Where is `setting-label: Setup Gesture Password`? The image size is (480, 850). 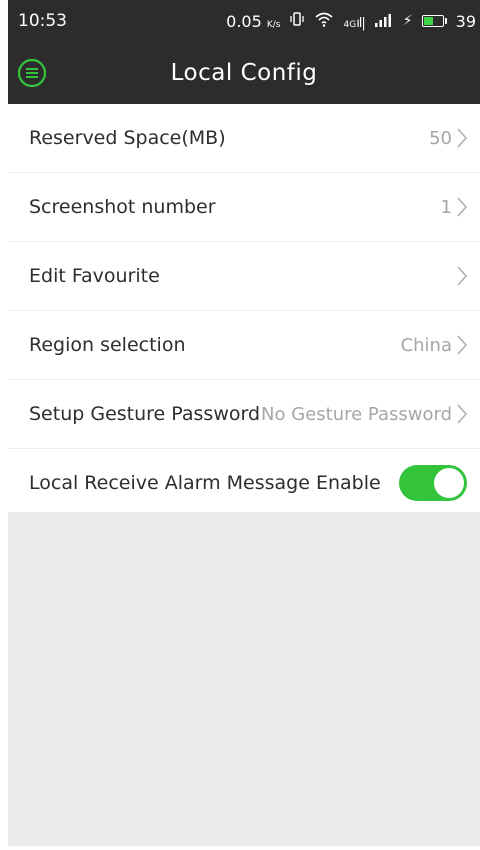 setting-label: Setup Gesture Password is located at coordinates (145, 414).